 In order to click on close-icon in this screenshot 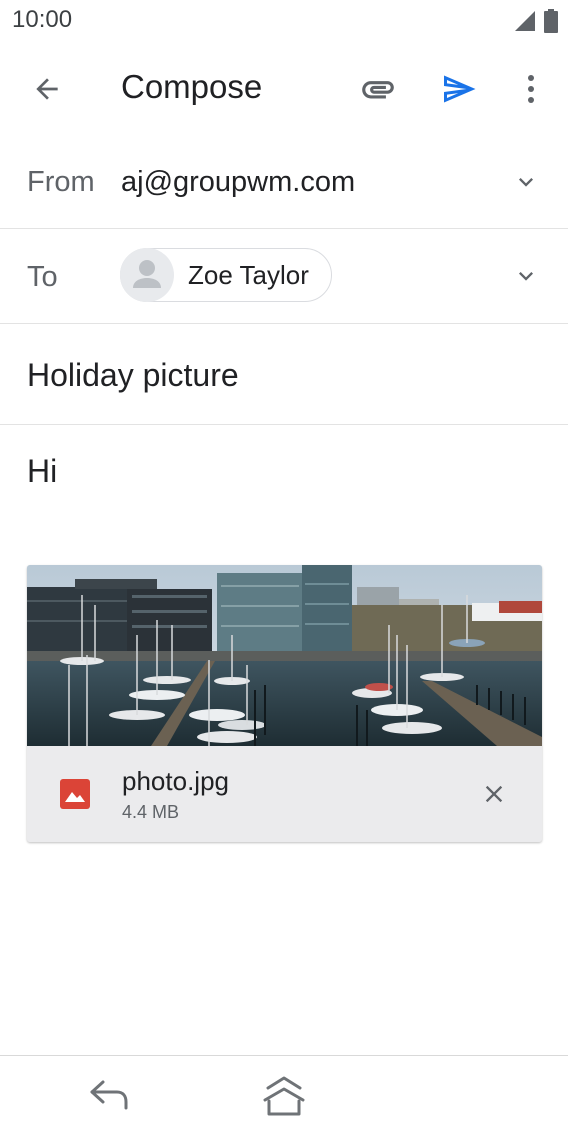, I will do `click(494, 794)`.